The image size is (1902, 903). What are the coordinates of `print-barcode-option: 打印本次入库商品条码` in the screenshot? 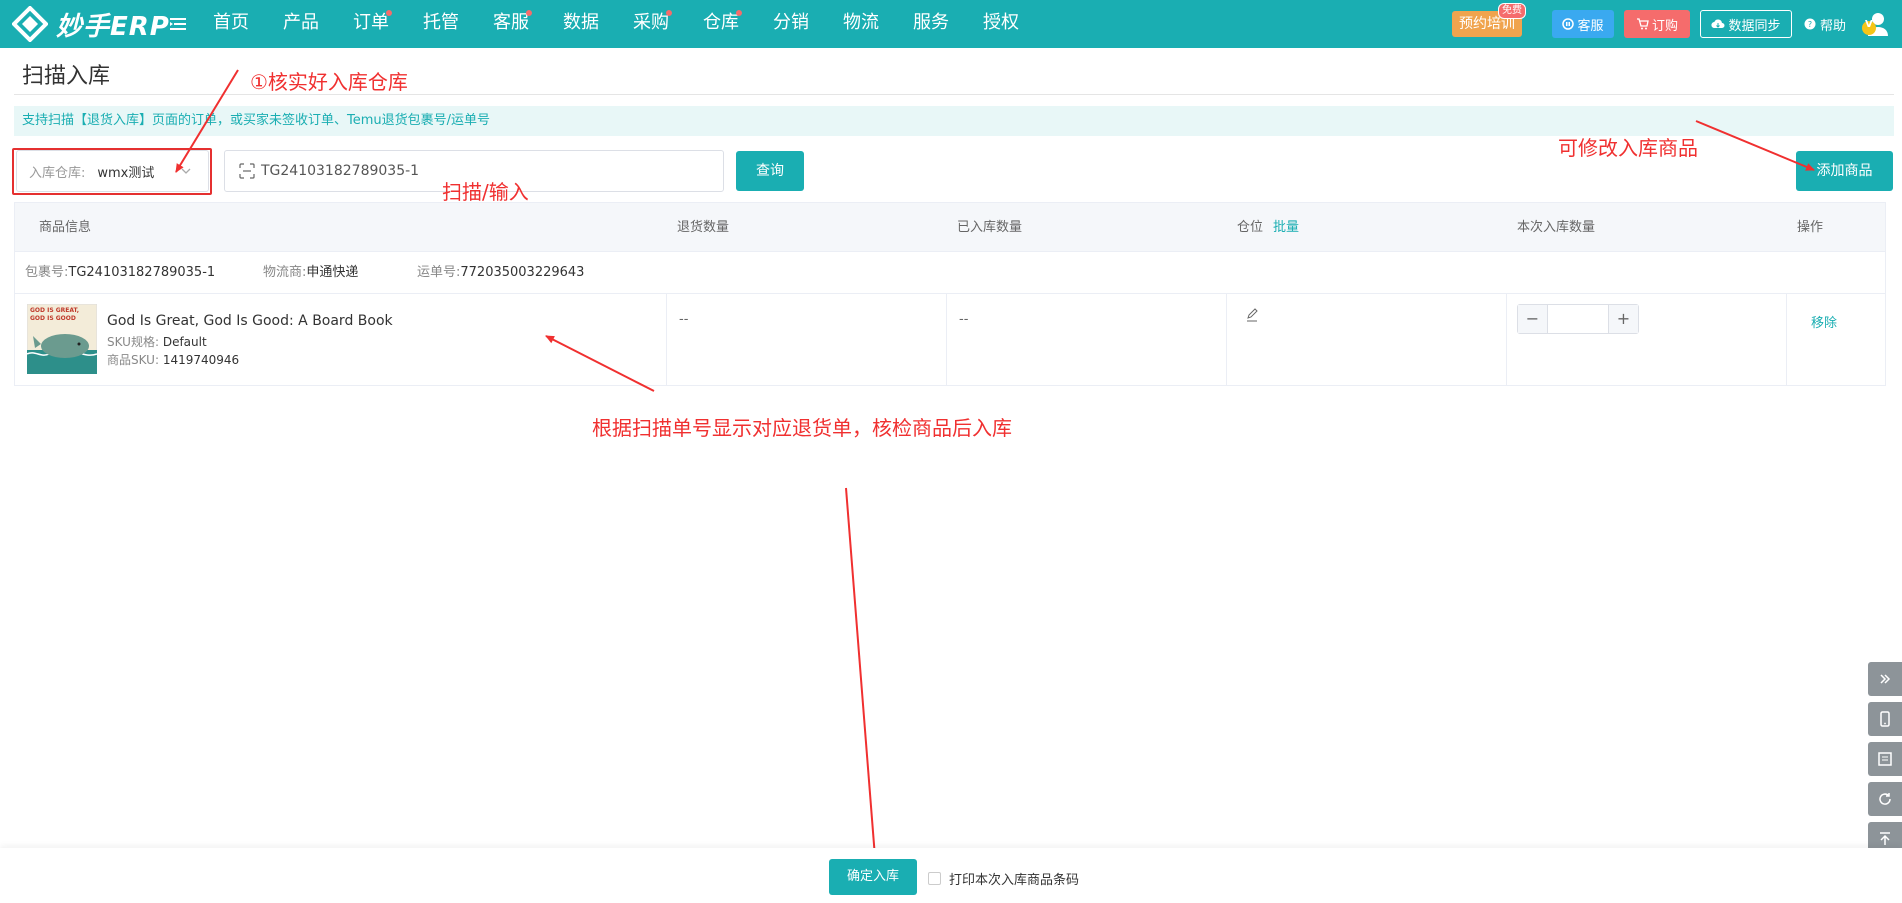 It's located at (1003, 878).